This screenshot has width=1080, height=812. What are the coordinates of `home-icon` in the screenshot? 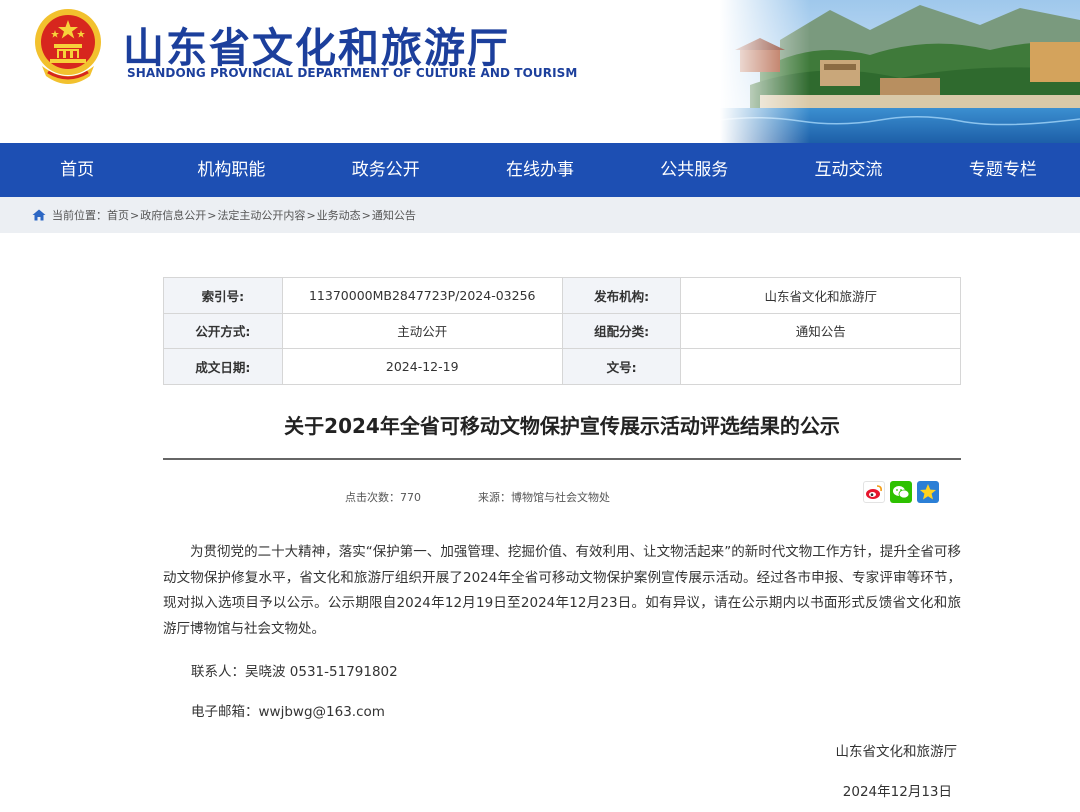 It's located at (39, 215).